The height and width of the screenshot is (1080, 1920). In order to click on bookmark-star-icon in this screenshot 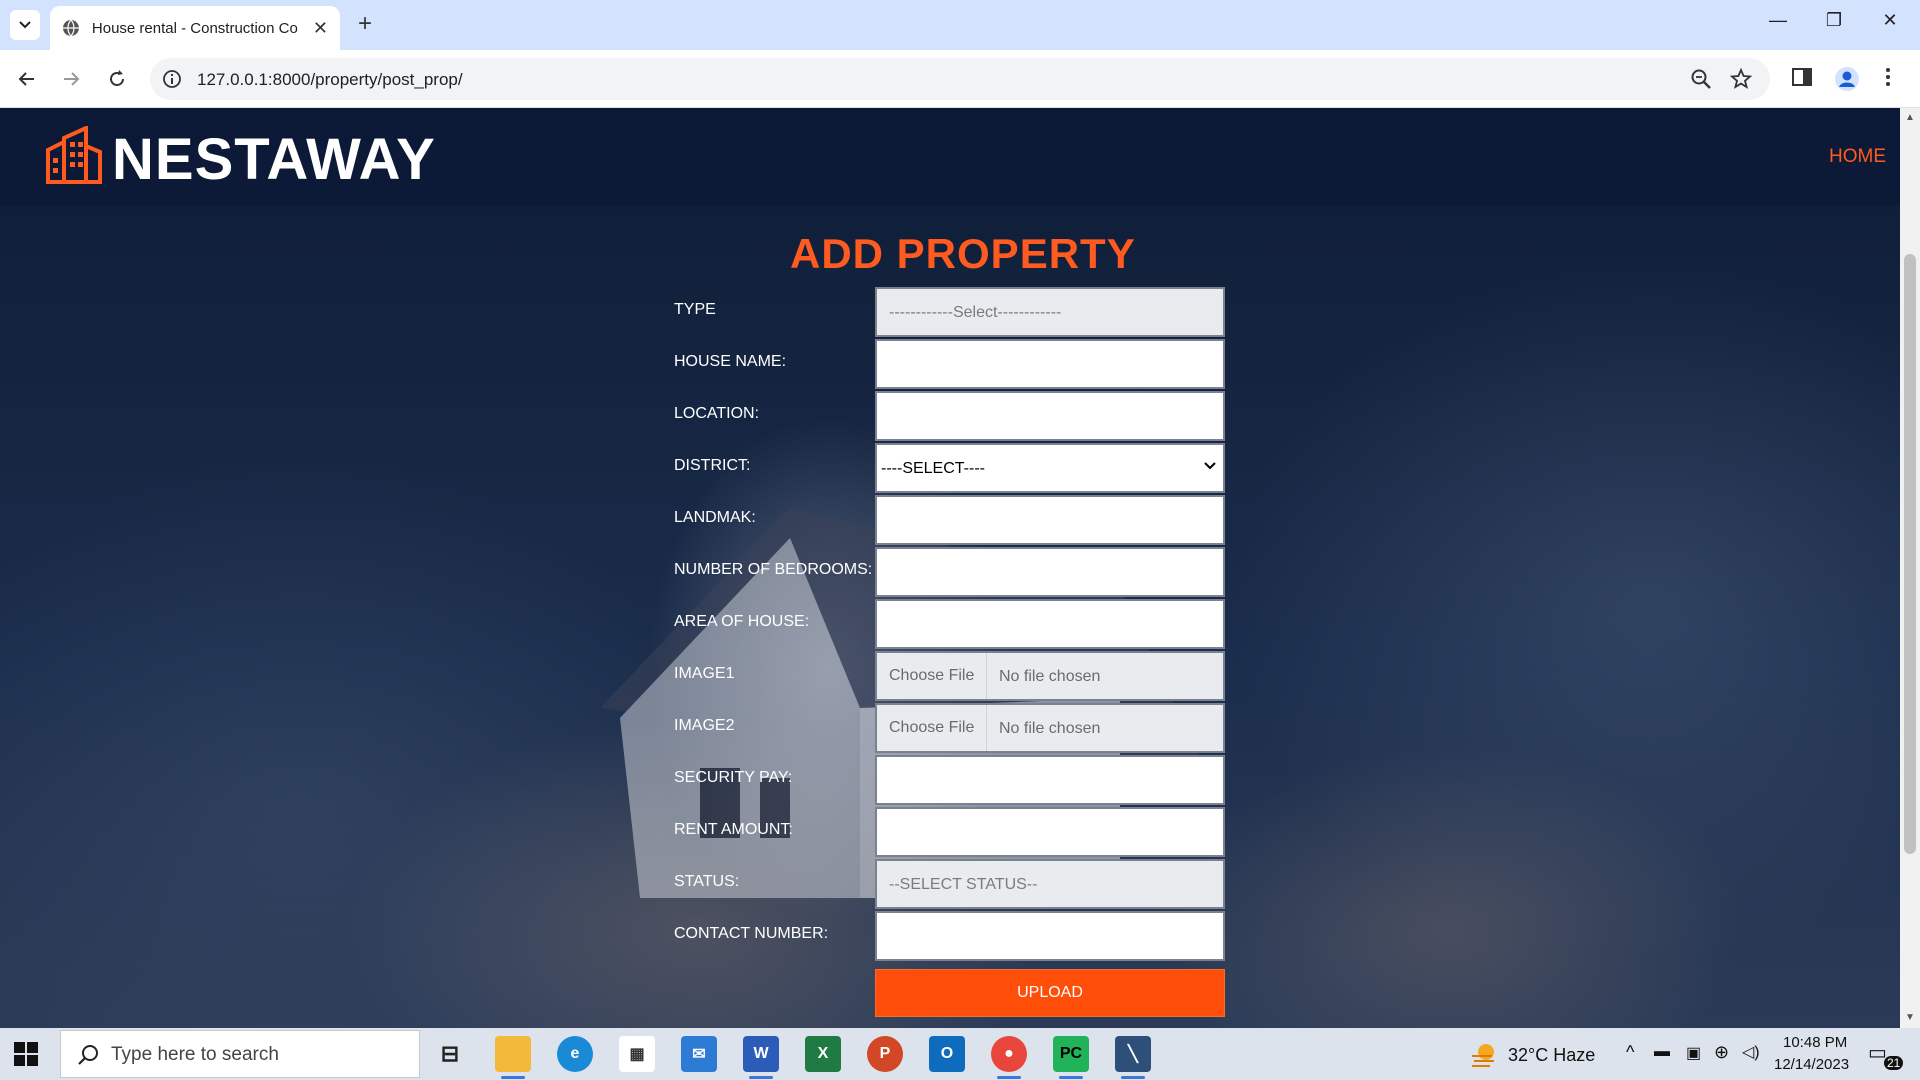, I will do `click(1741, 79)`.